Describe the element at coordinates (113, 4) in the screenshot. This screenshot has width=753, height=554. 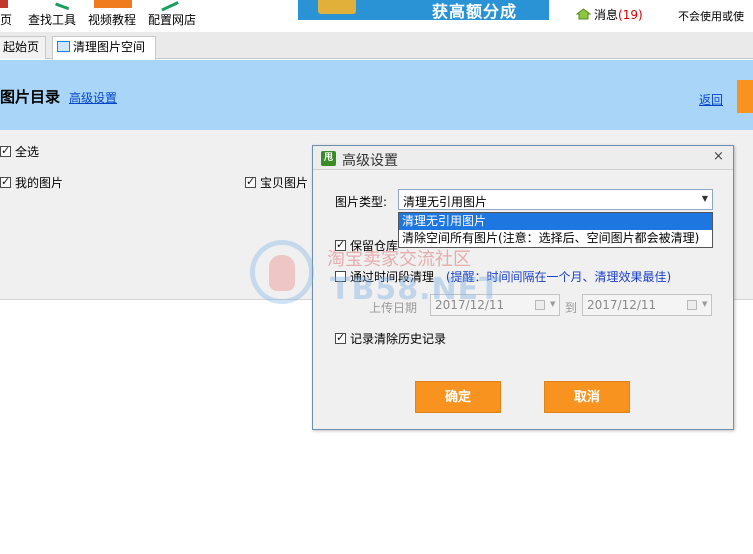
I see `video-icon` at that location.